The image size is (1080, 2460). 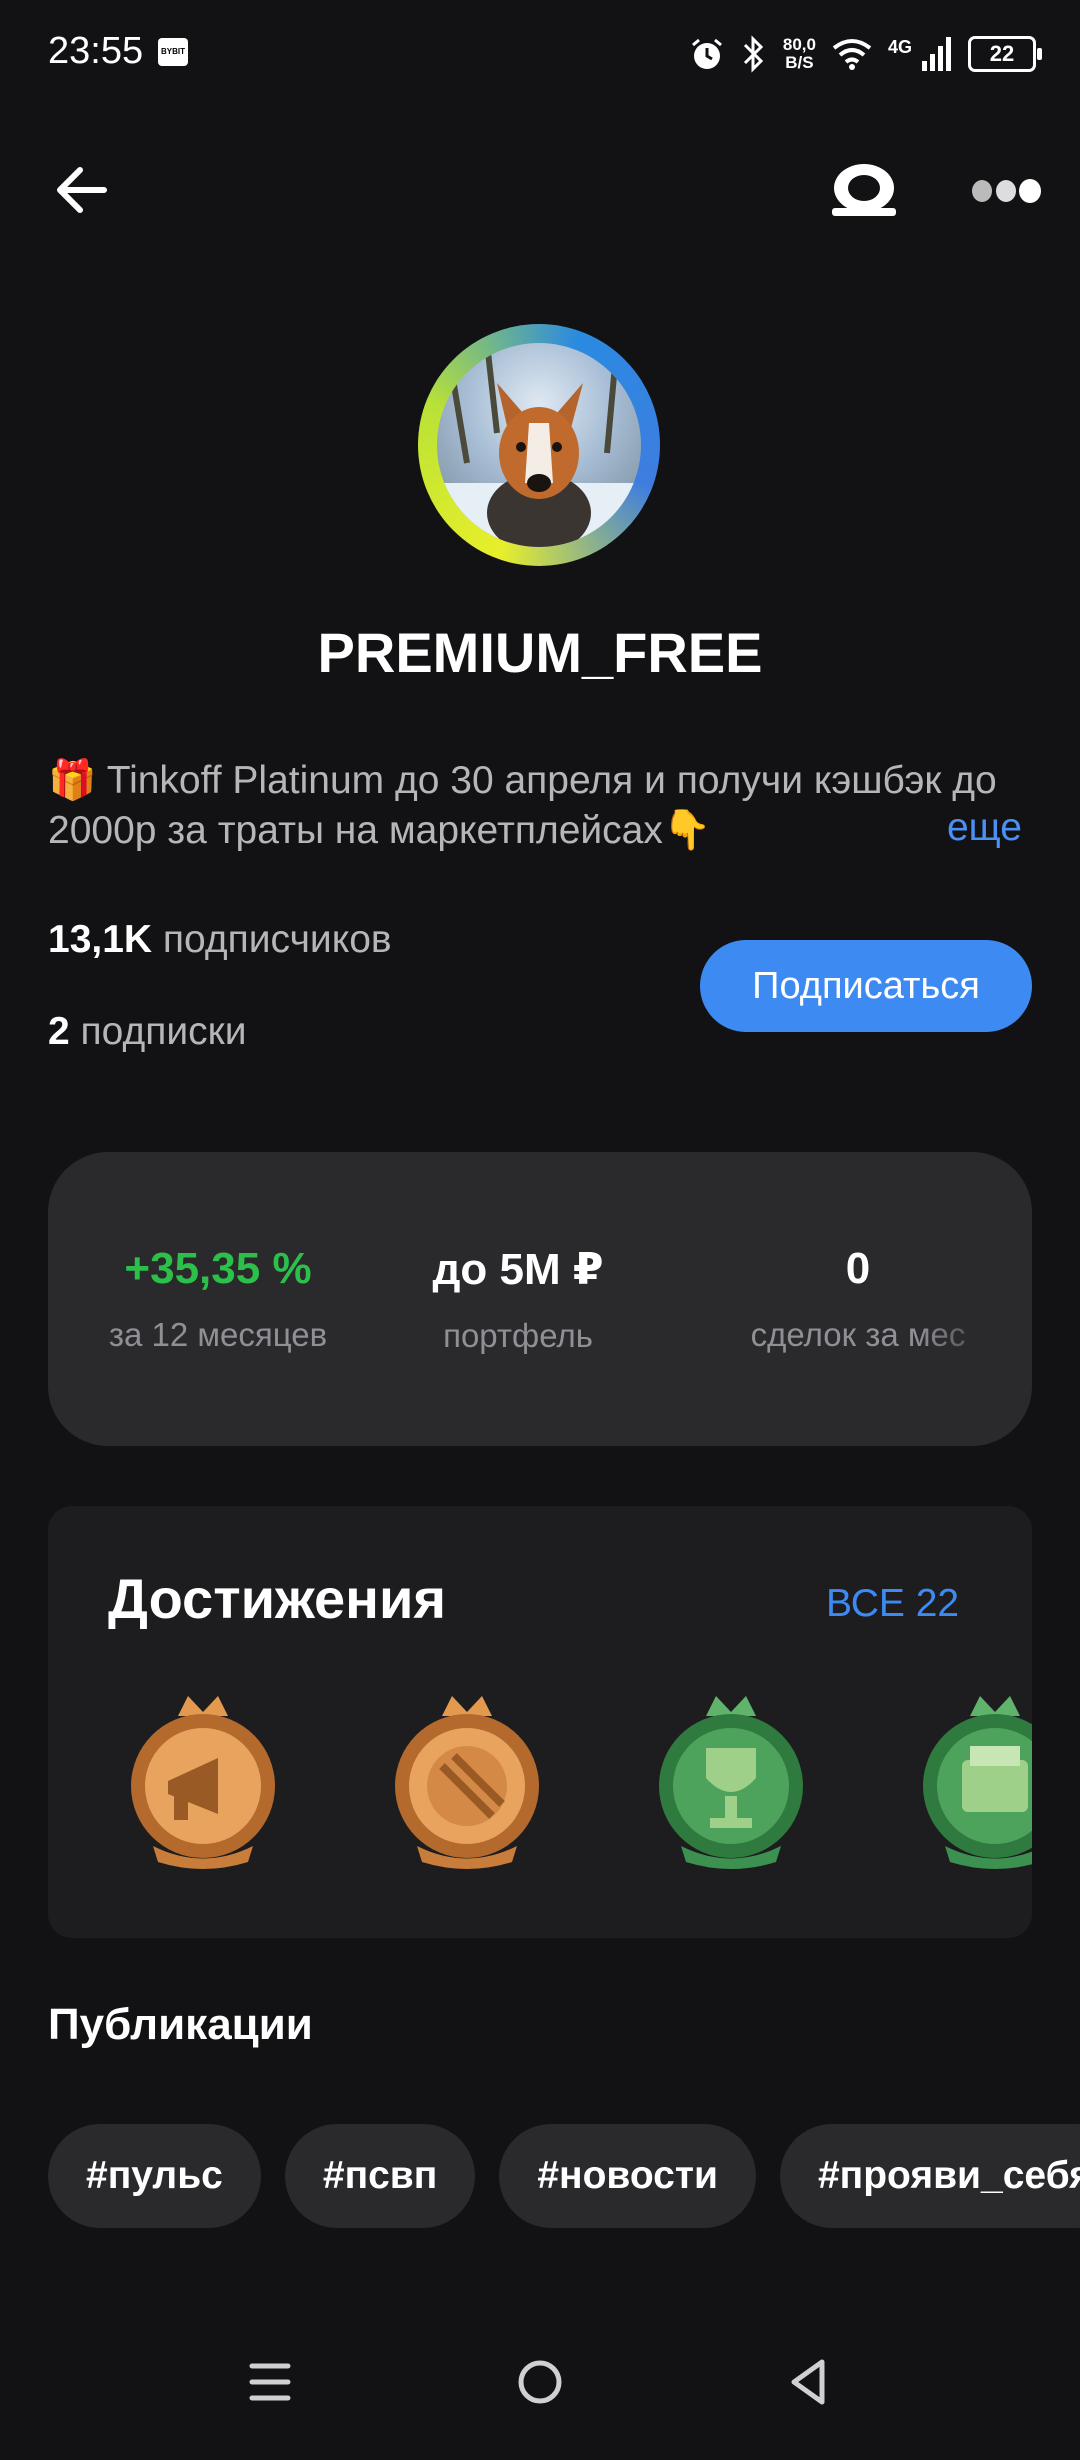 I want to click on wifi-icon, so click(x=852, y=54).